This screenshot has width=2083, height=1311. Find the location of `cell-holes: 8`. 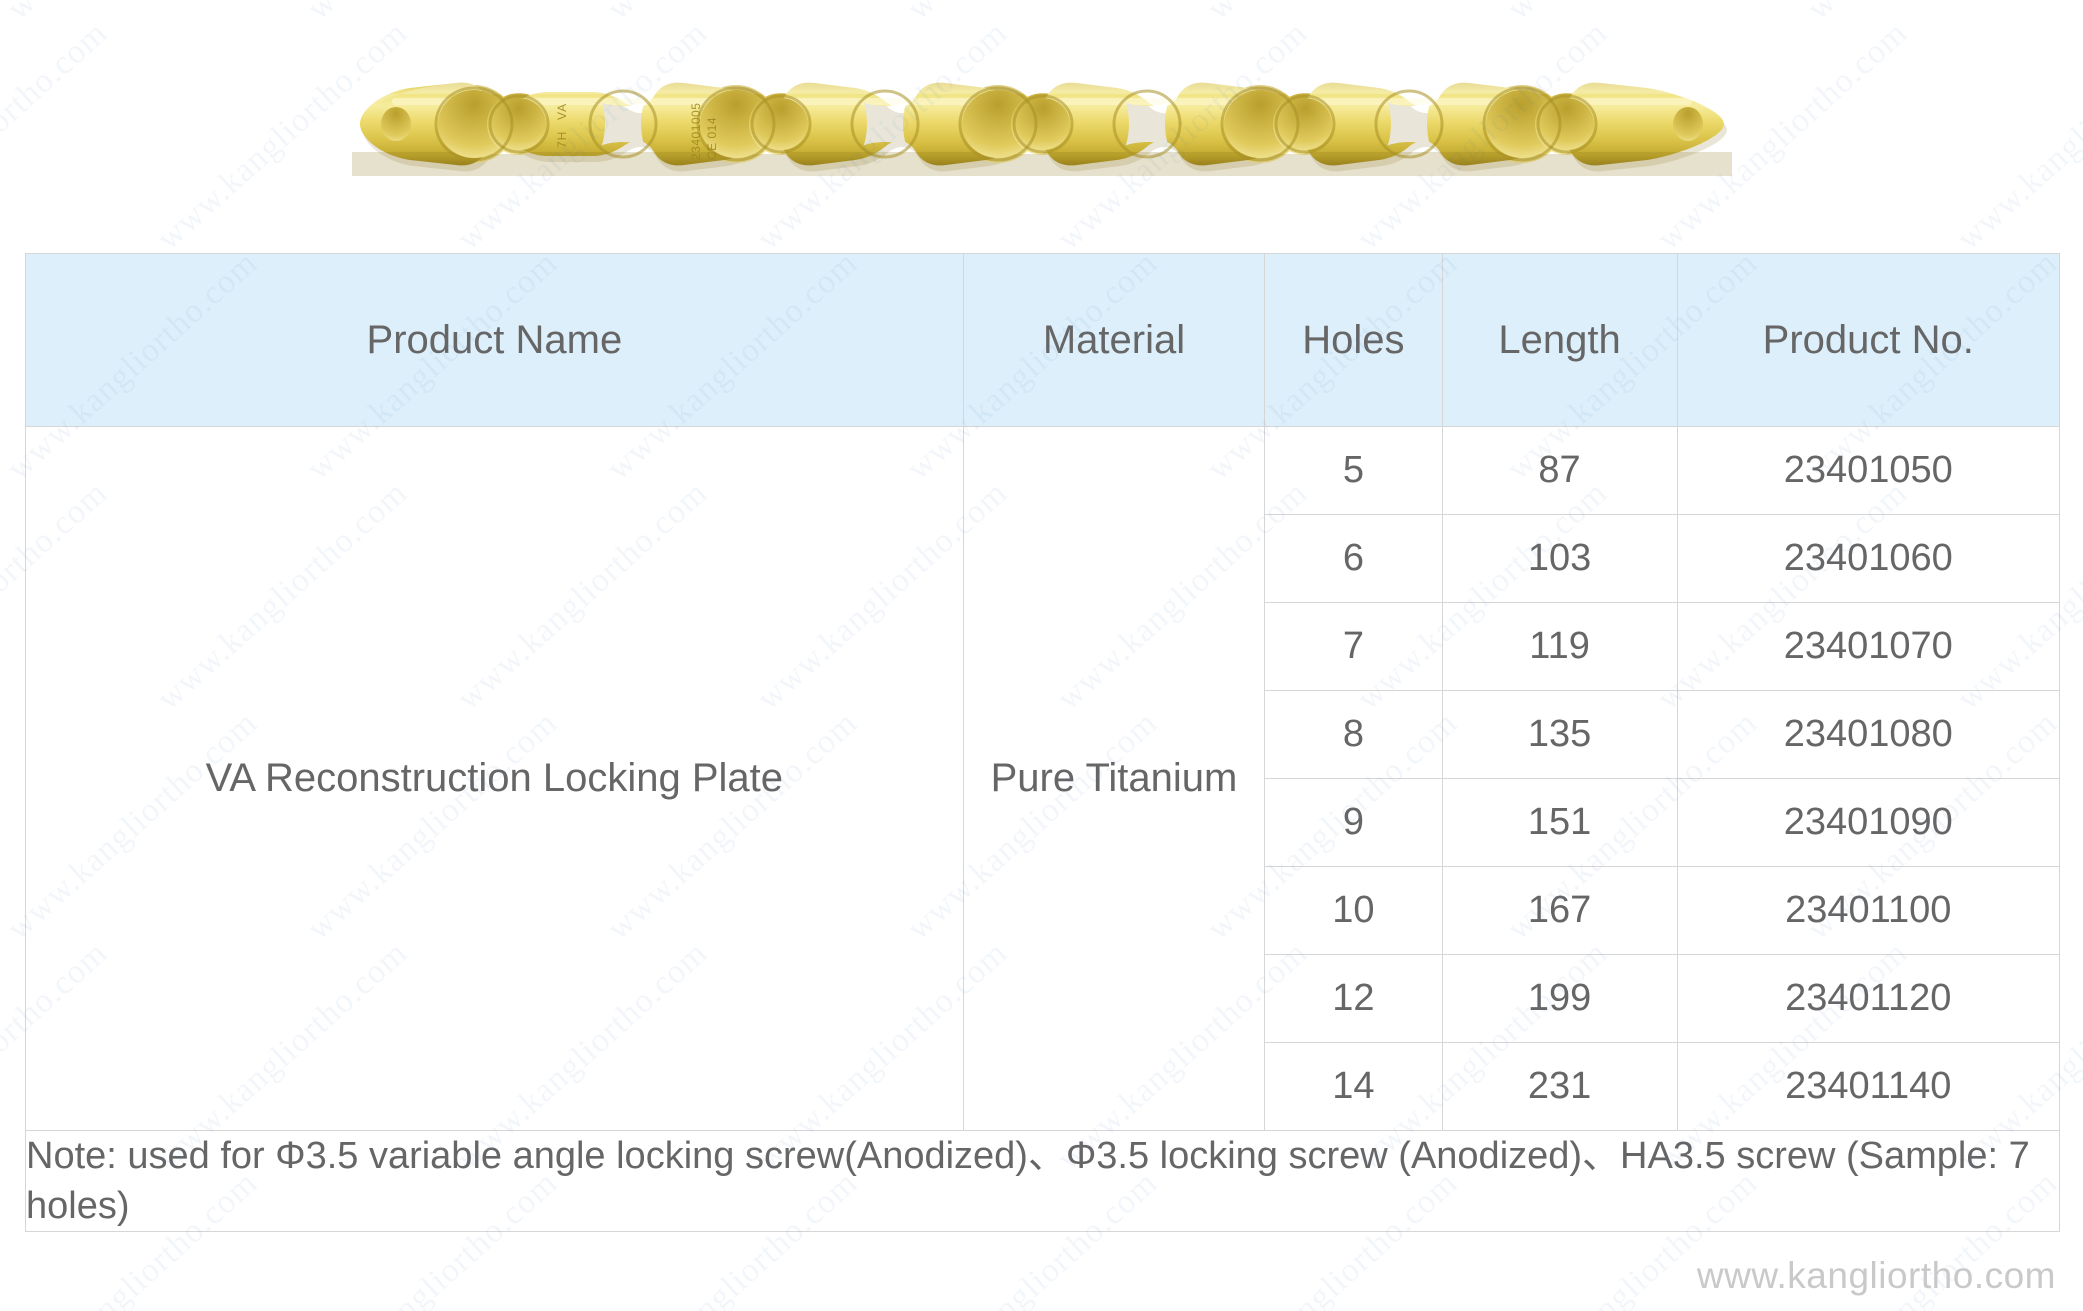

cell-holes: 8 is located at coordinates (1353, 734).